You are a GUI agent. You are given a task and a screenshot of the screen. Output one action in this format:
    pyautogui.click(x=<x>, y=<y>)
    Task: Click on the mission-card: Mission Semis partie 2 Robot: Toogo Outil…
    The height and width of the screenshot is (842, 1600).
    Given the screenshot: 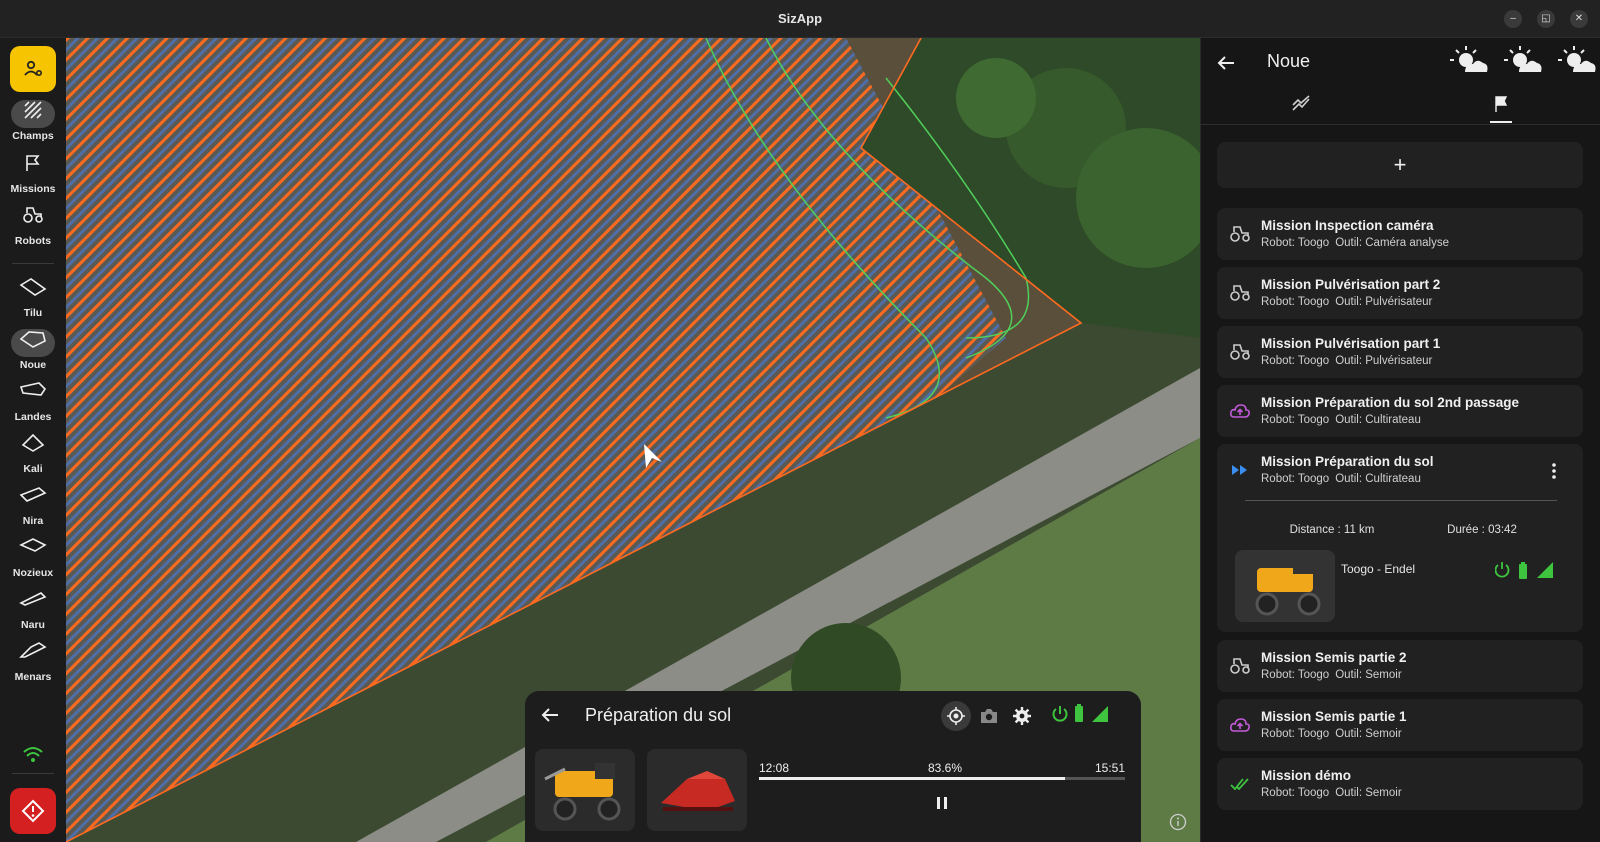 What is the action you would take?
    pyautogui.click(x=1400, y=666)
    